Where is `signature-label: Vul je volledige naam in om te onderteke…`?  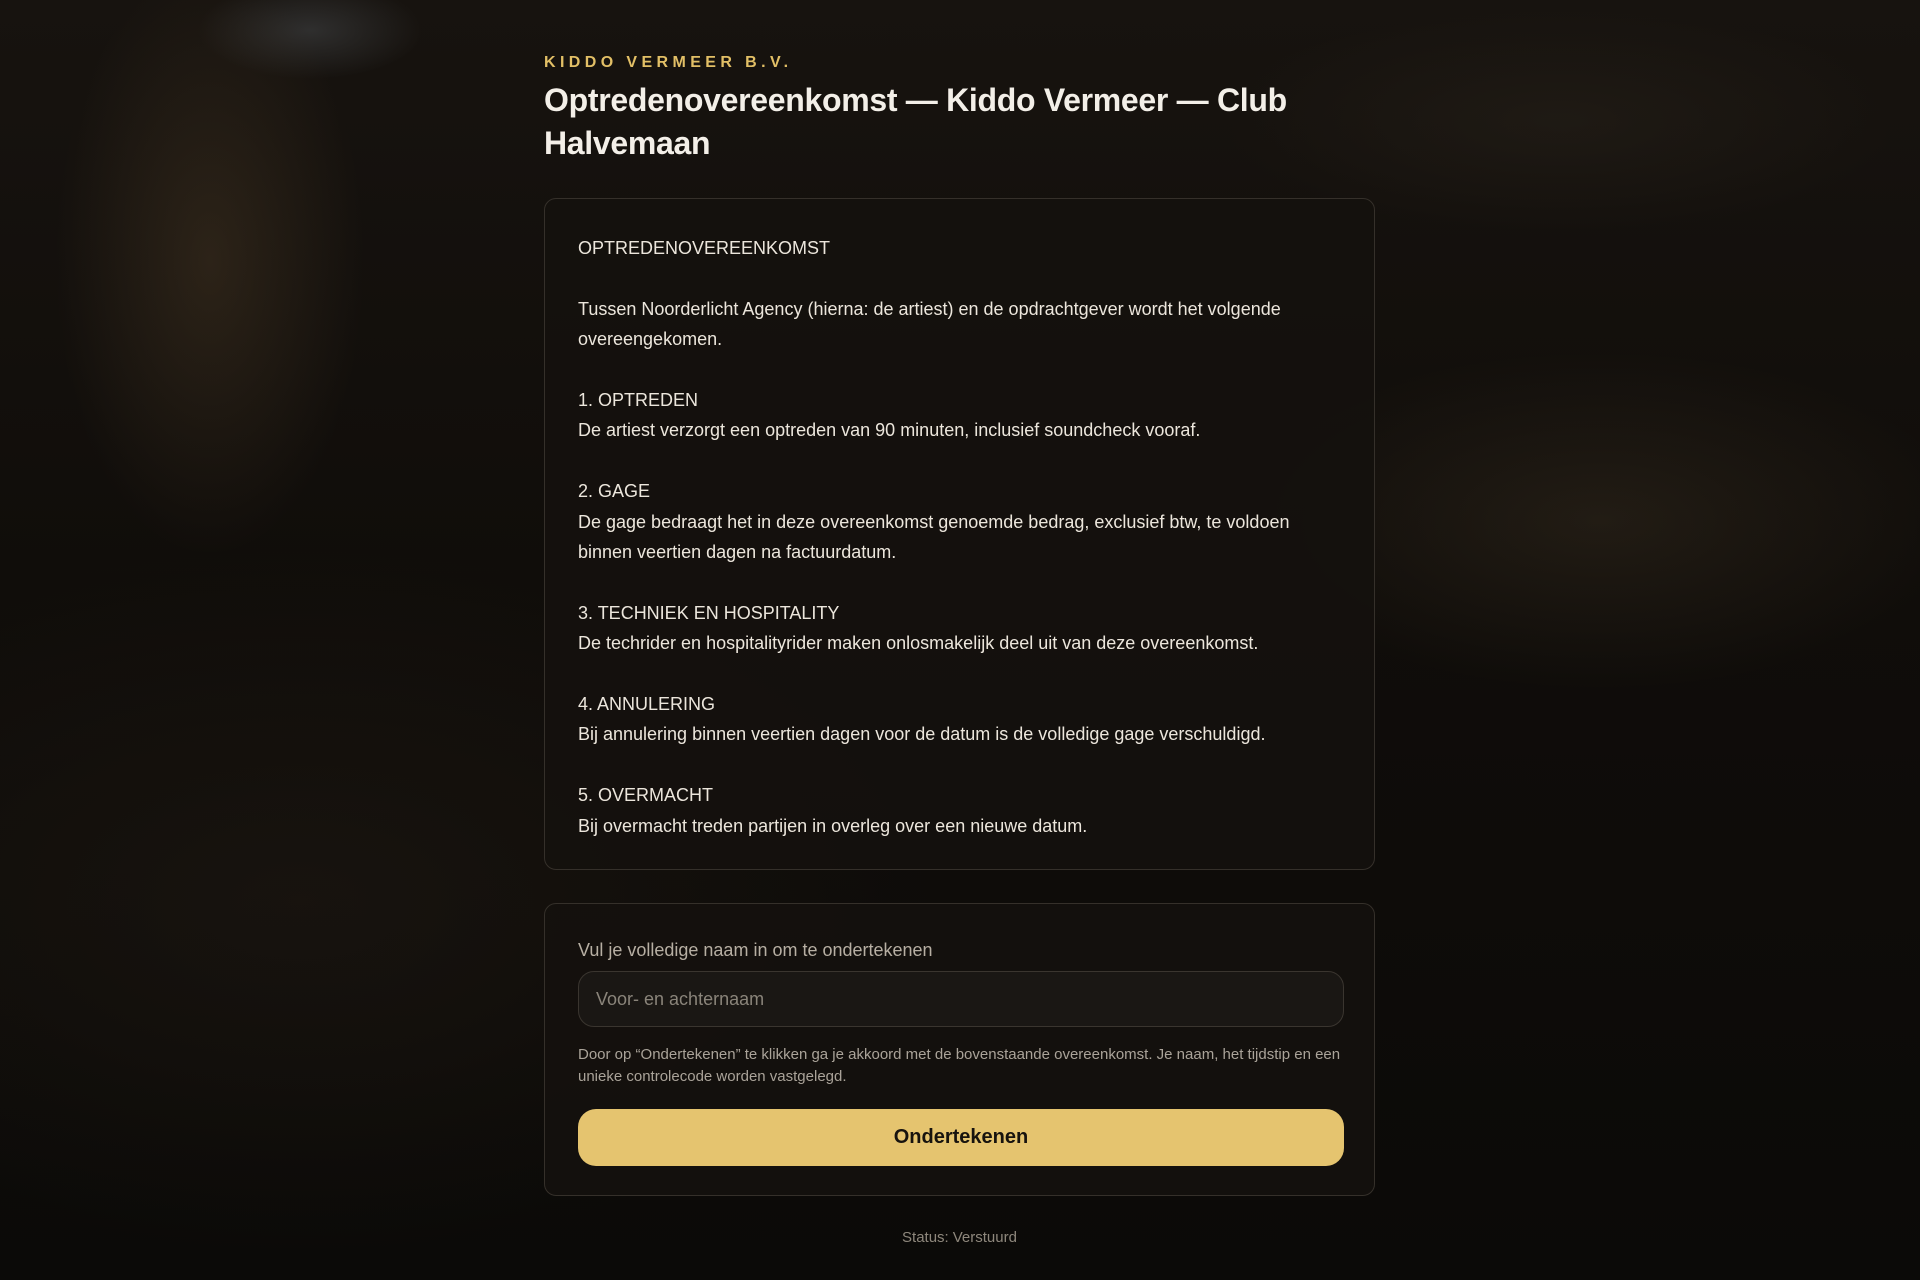 signature-label: Vul je volledige naam in om te onderteke… is located at coordinates (755, 950).